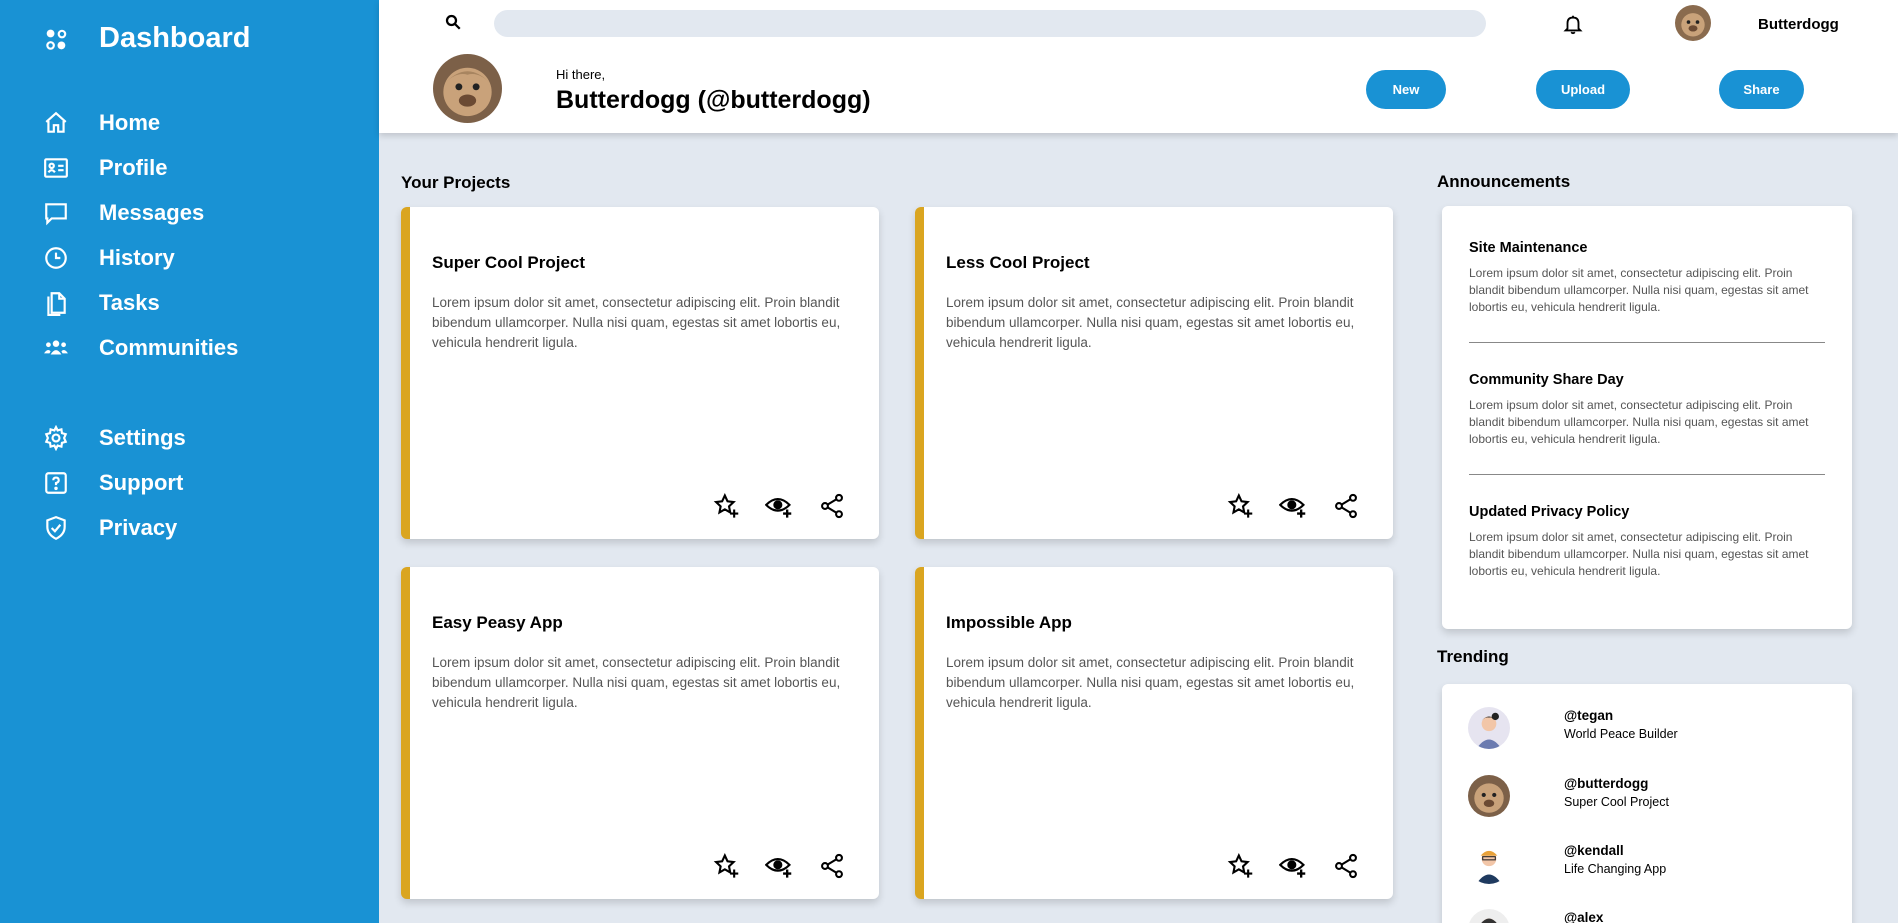  Describe the element at coordinates (56, 122) in the screenshot. I see `home-icon` at that location.